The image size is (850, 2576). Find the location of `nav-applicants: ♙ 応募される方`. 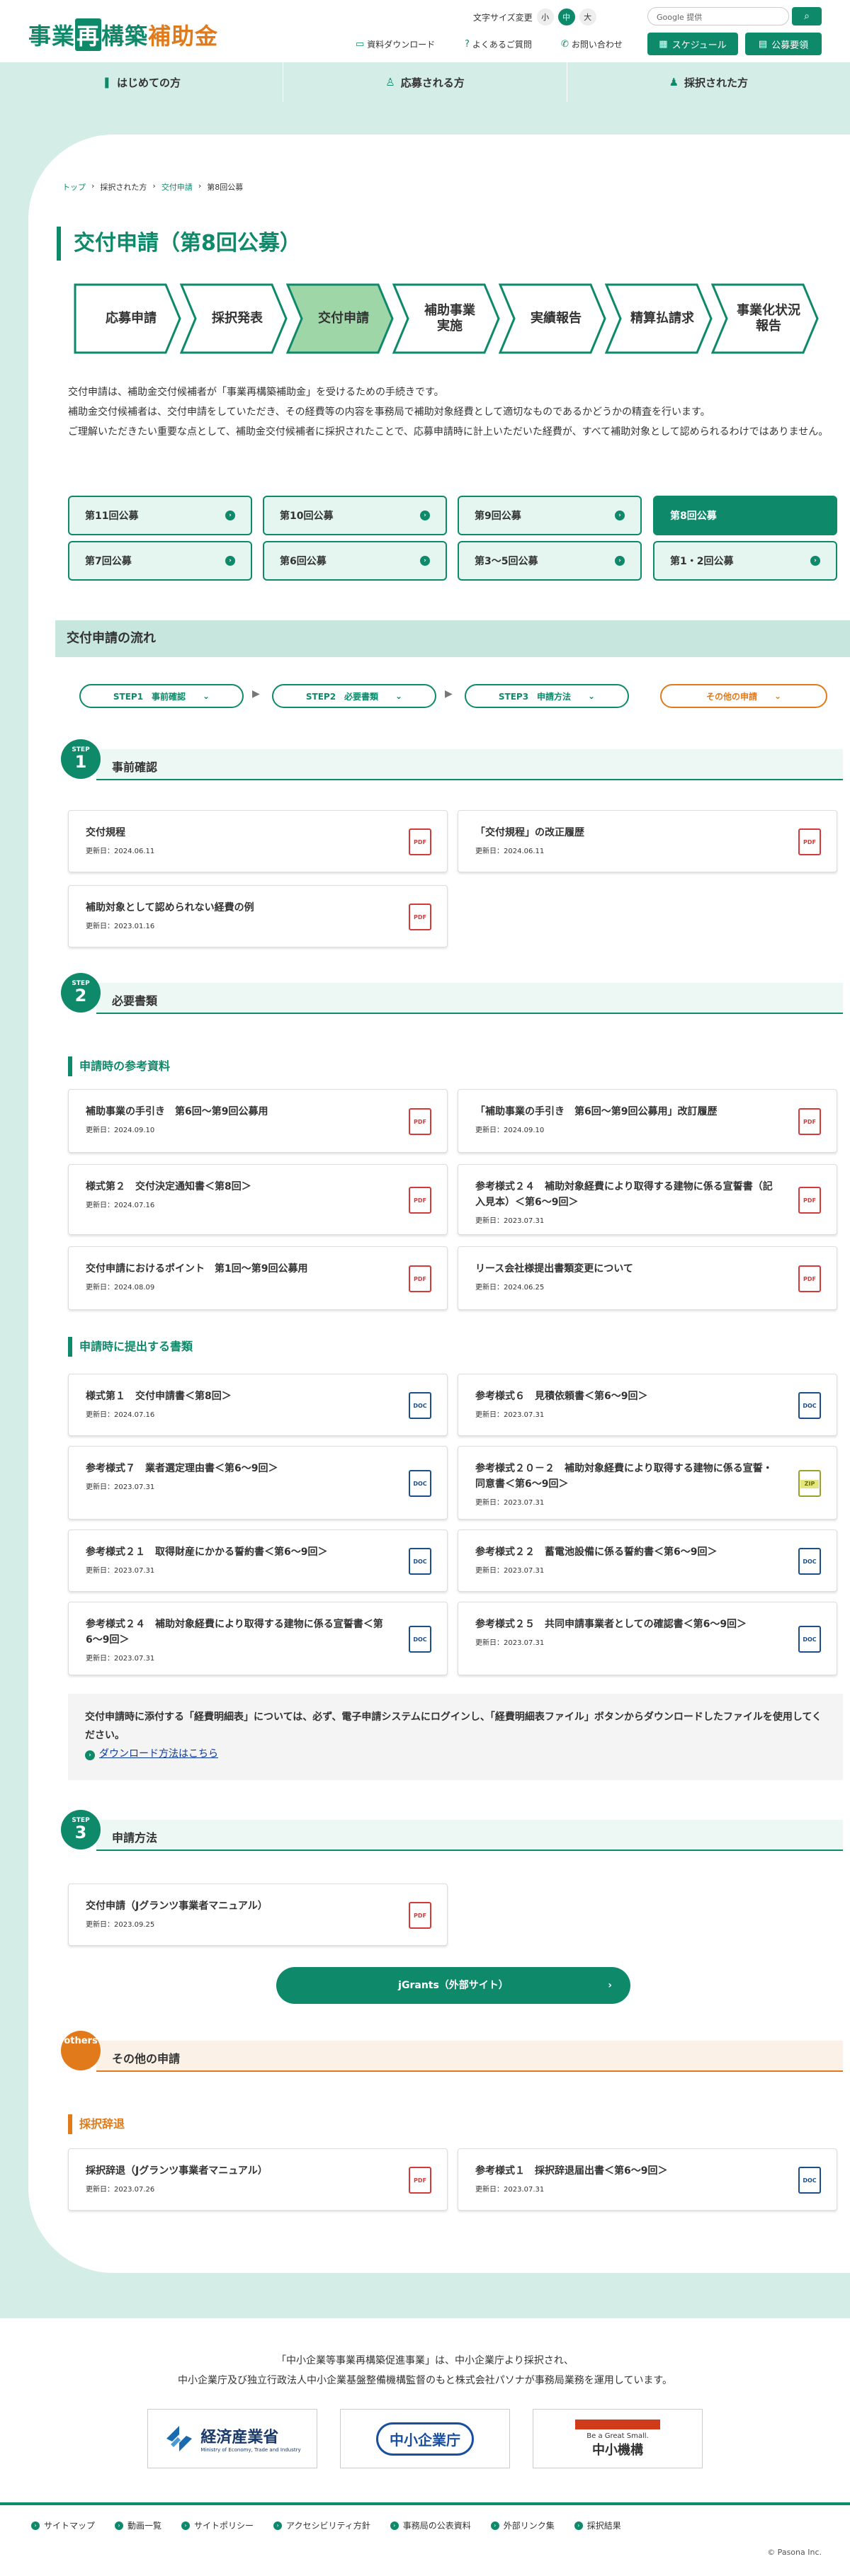

nav-applicants: ♙ 応募される方 is located at coordinates (425, 82).